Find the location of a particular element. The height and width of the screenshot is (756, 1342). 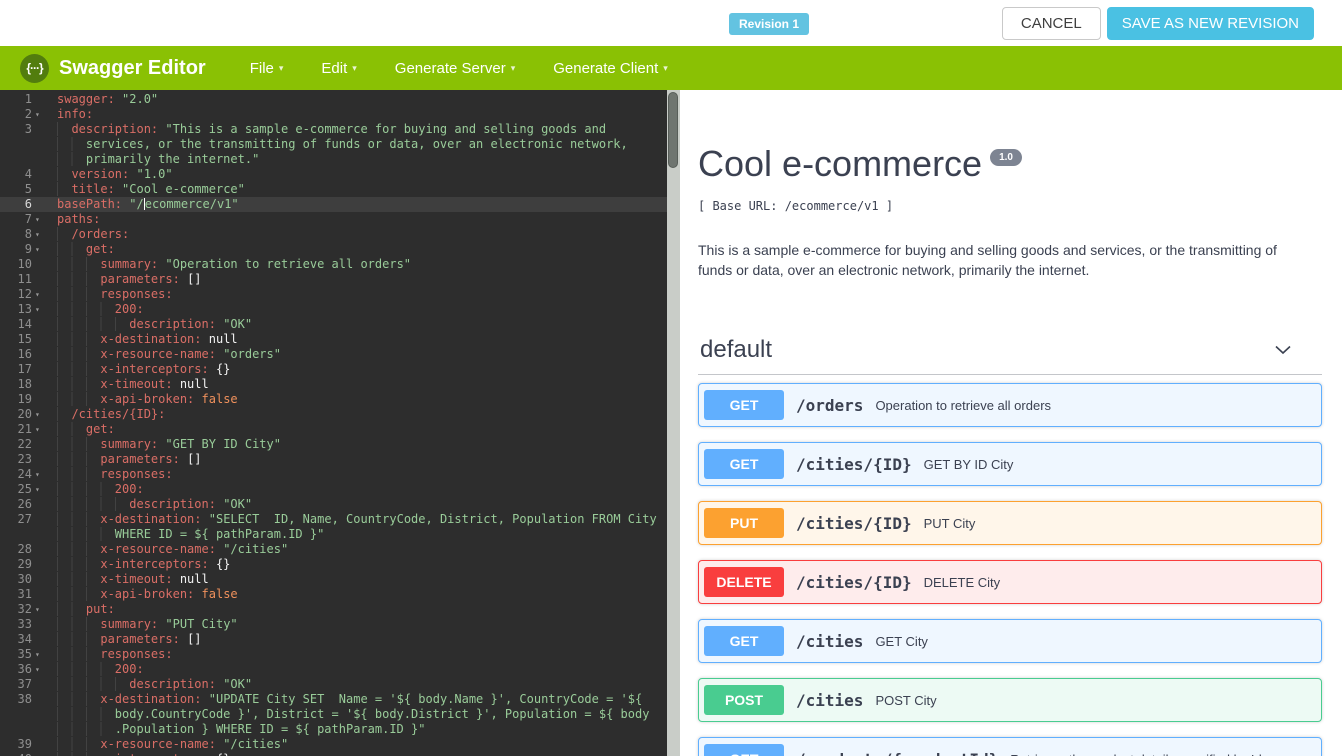

save-as-new-revision-button: SAVE AS NEW REVISION is located at coordinates (1210, 23).